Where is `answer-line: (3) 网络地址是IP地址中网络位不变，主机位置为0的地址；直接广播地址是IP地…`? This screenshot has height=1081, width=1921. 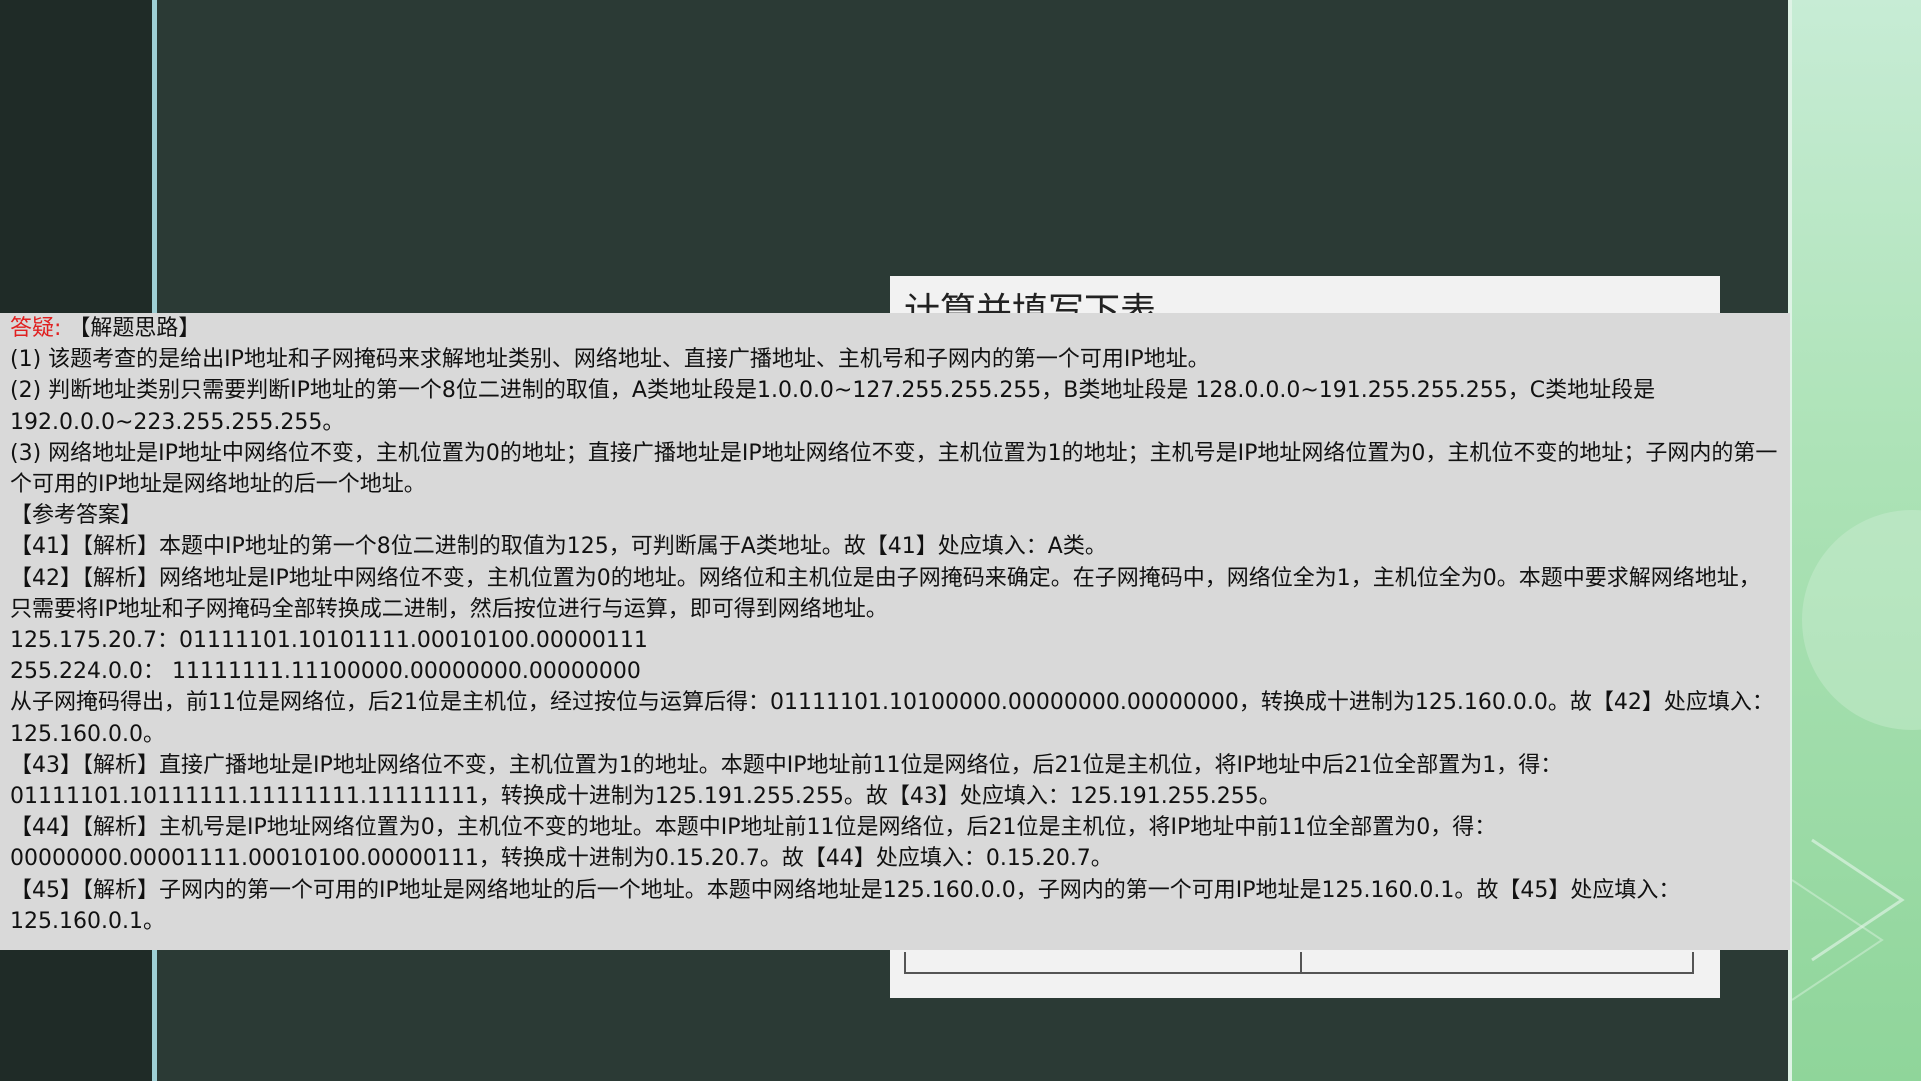 answer-line: (3) 网络地址是IP地址中网络位不变，主机位置为0的地址；直接广播地址是IP地… is located at coordinates (894, 469).